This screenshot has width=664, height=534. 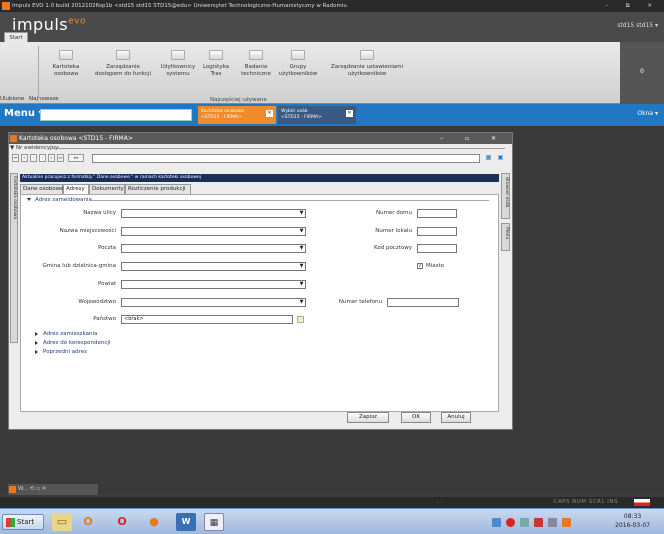 I want to click on language-flag-icon, so click(x=642, y=502).